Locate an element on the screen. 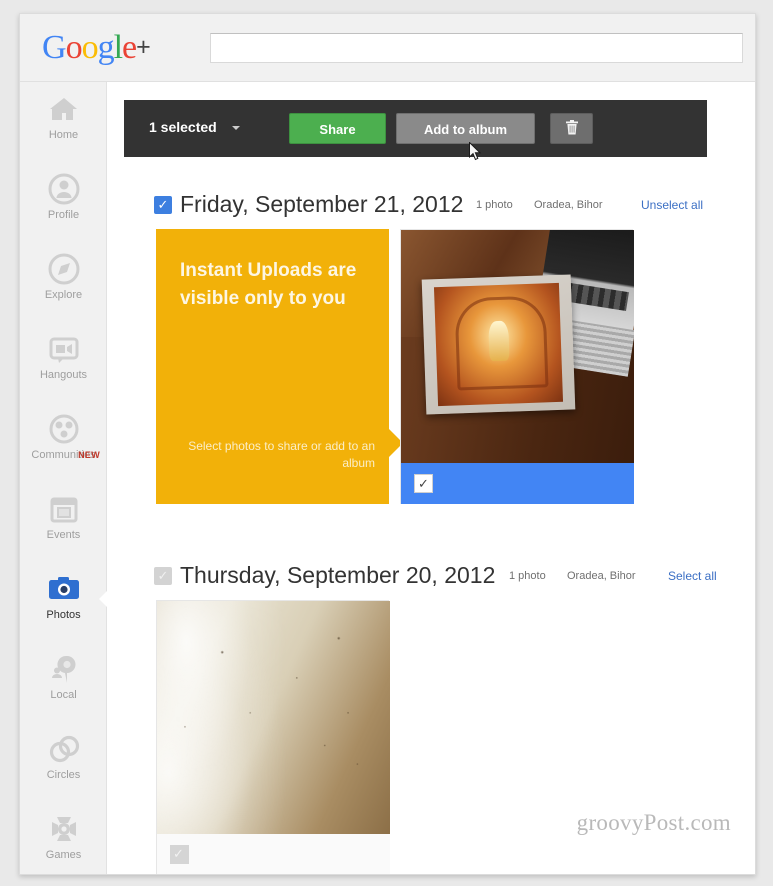  sidebar-item-communities: NEW Communities is located at coordinates (63, 447).